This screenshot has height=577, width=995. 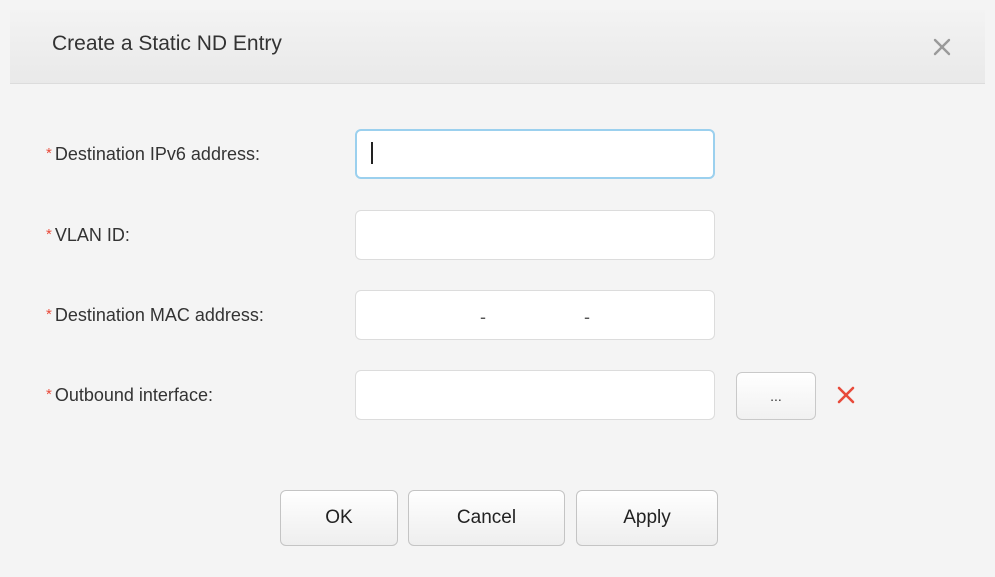 What do you see at coordinates (339, 518) in the screenshot?
I see `ok-button: OK` at bounding box center [339, 518].